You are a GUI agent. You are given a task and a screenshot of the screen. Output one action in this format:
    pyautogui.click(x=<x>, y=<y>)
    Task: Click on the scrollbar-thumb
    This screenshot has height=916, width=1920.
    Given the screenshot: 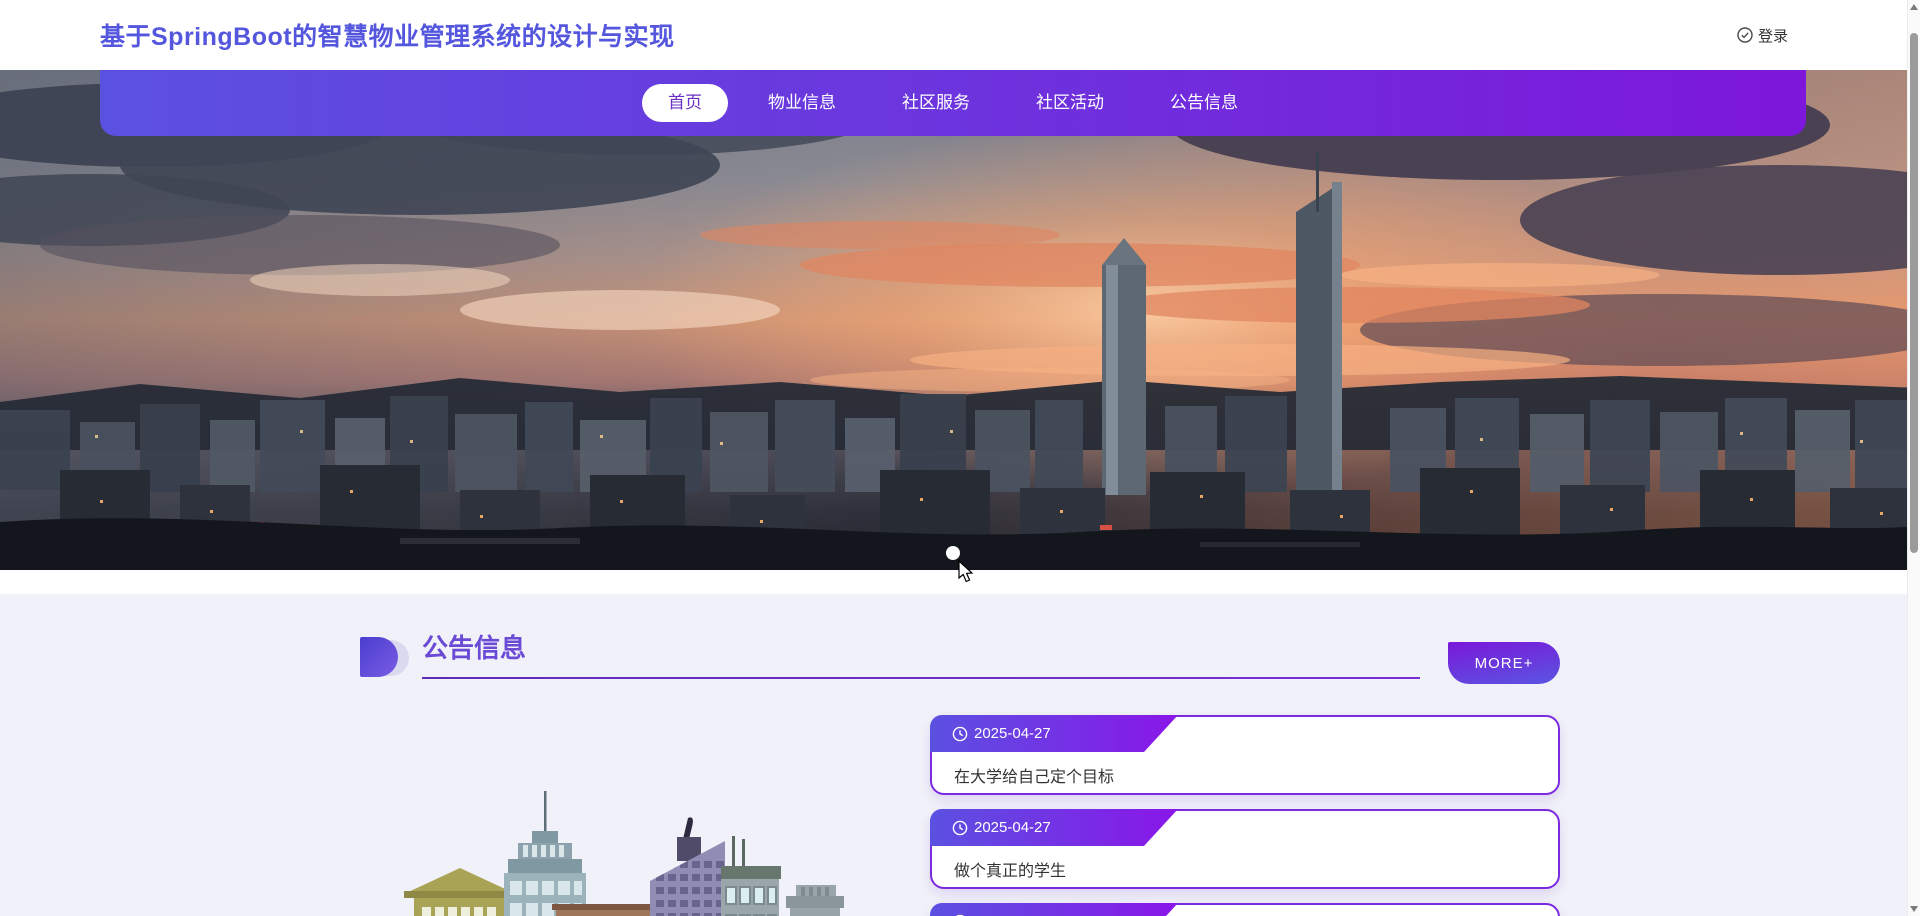 What is the action you would take?
    pyautogui.click(x=1914, y=293)
    